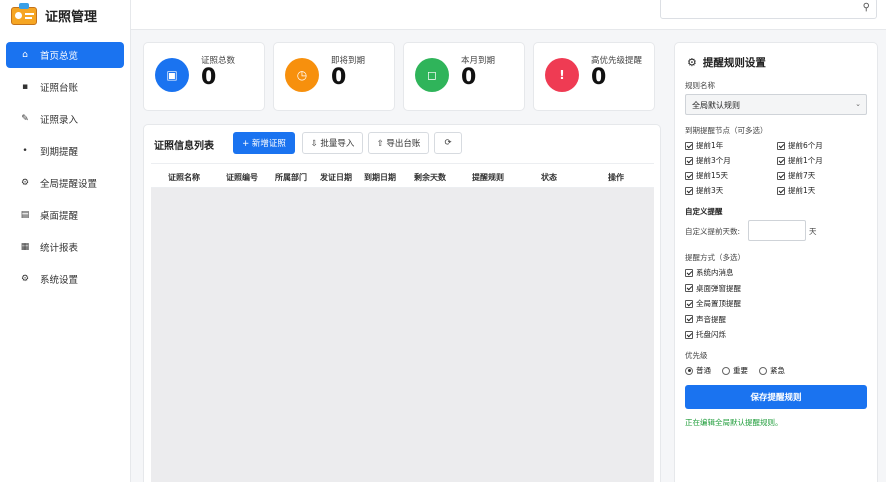 The width and height of the screenshot is (886, 482). What do you see at coordinates (336, 177) in the screenshot?
I see `column-header: 发证日期` at bounding box center [336, 177].